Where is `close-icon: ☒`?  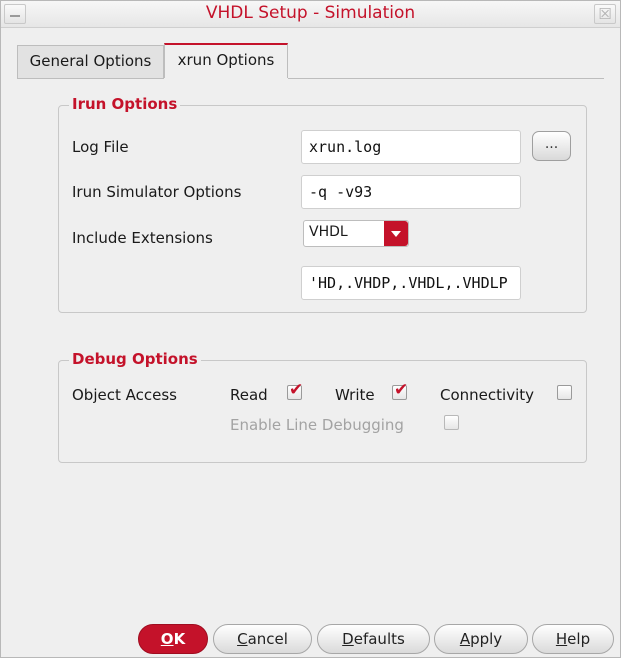 close-icon: ☒ is located at coordinates (605, 14).